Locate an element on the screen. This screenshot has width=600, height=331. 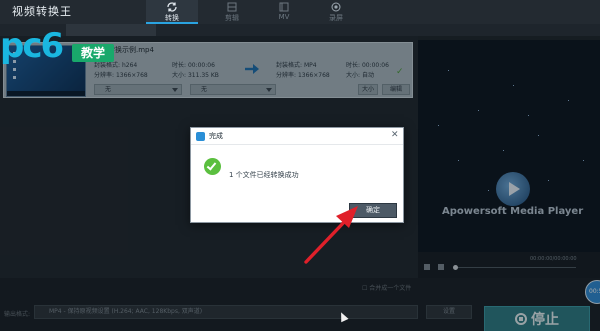
tab-mv-label: MV is located at coordinates (284, 17).